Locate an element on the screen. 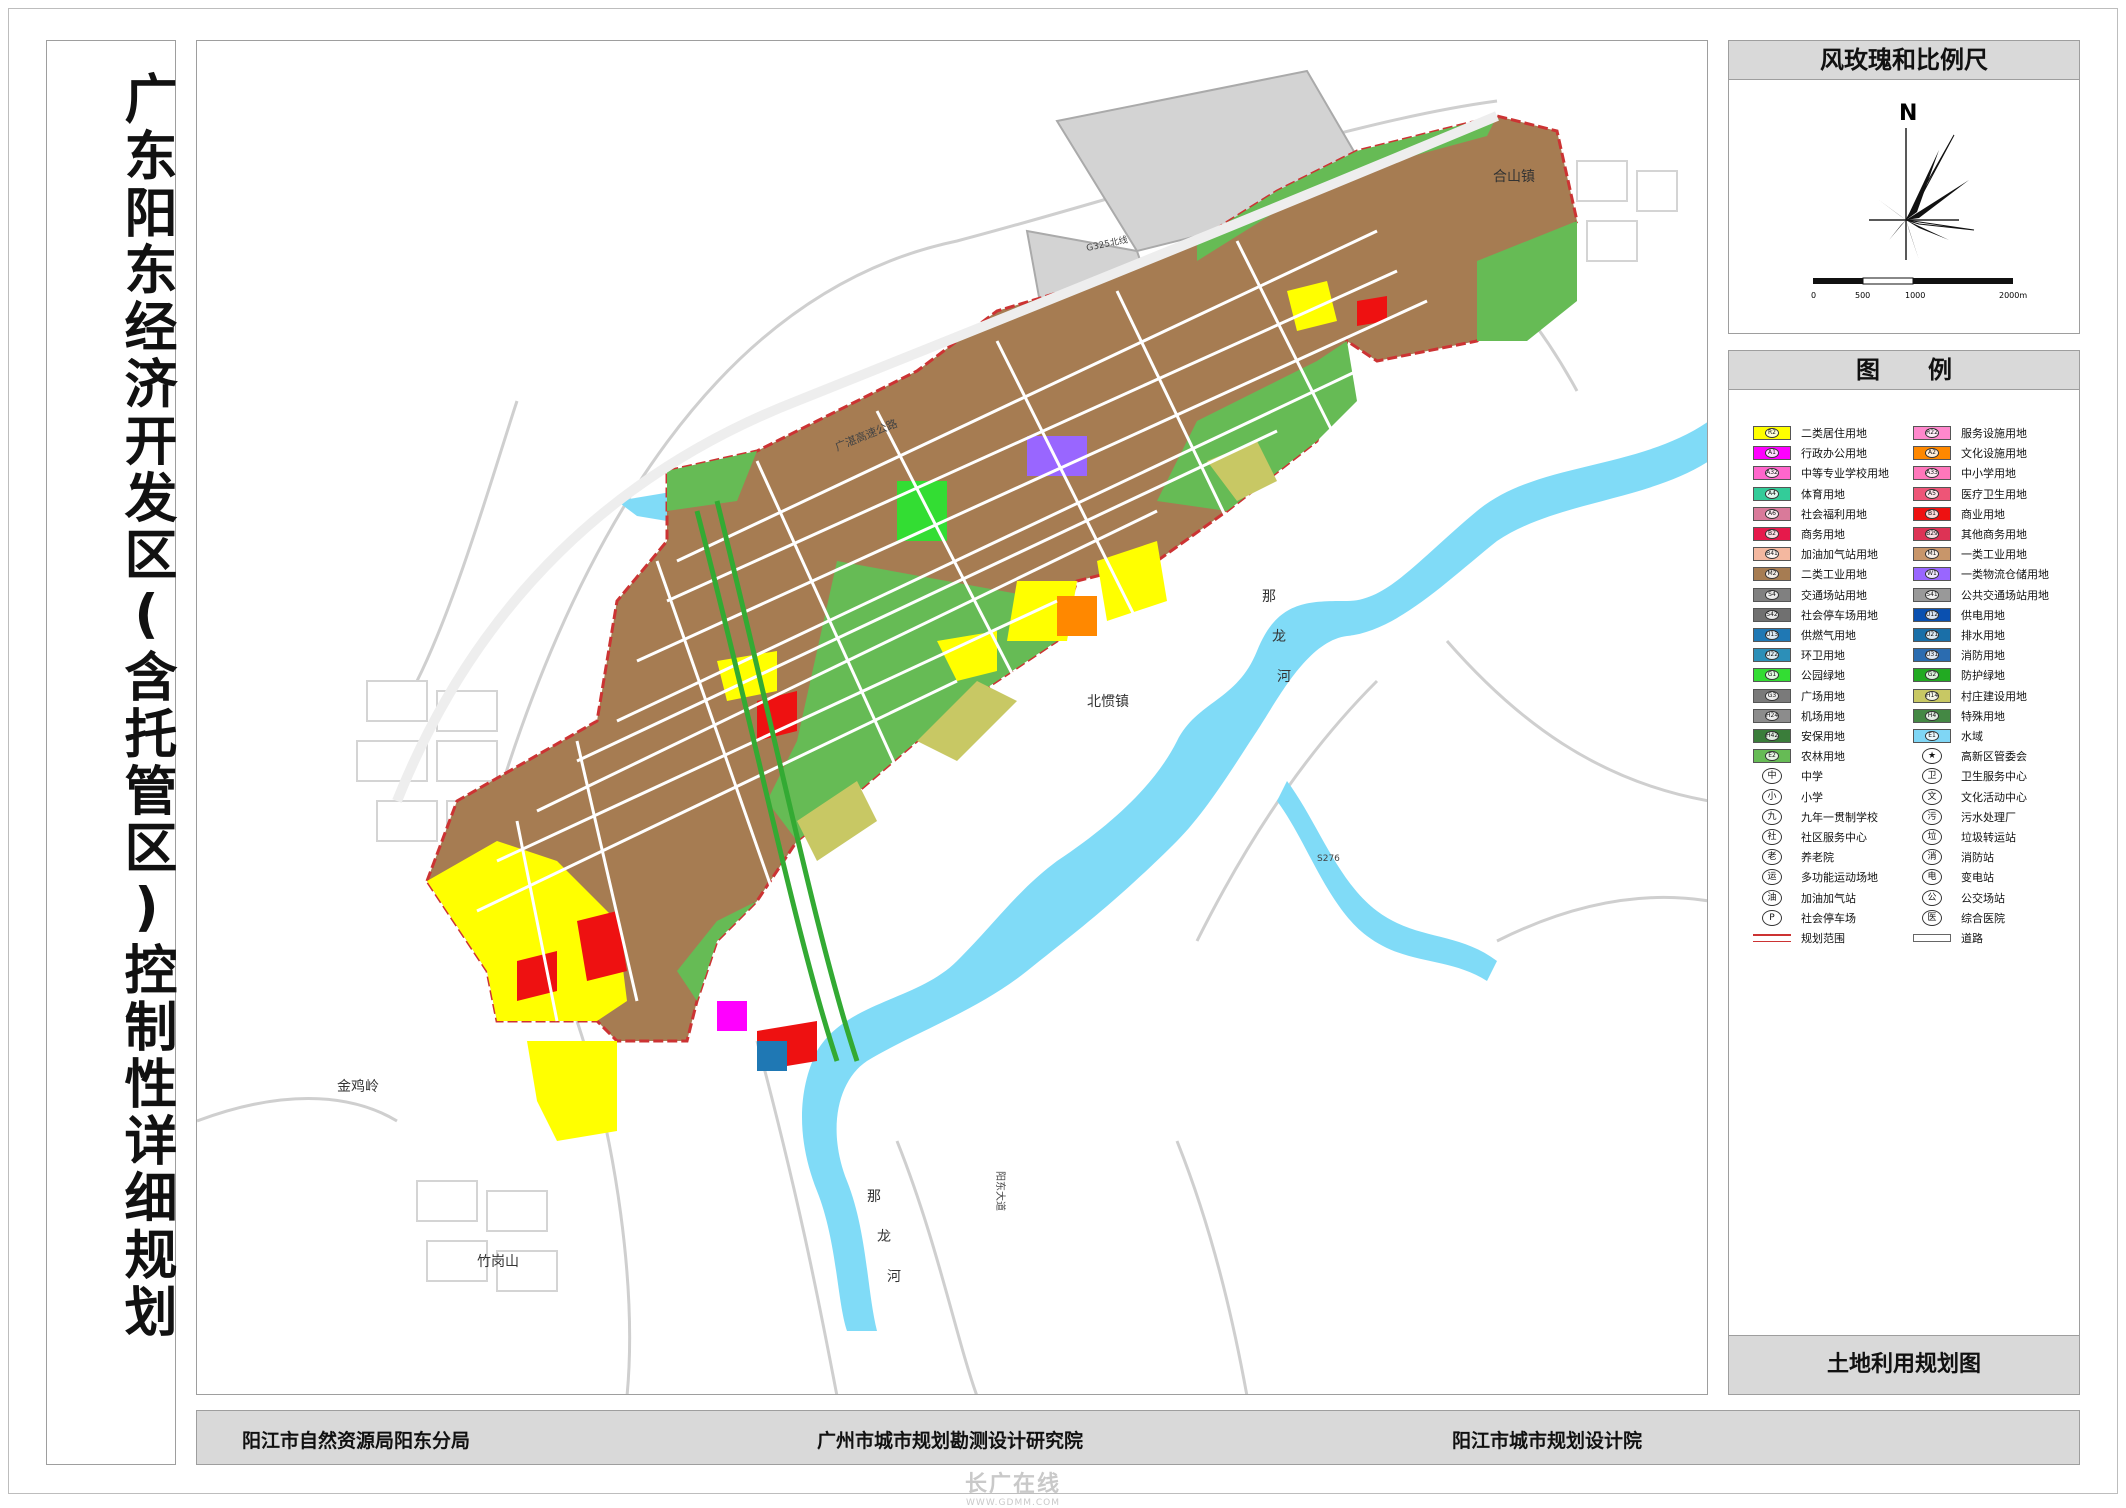 The image size is (2126, 1508). wind-rose-icon: N 0 500 1000 2000m is located at coordinates (1919, 200).